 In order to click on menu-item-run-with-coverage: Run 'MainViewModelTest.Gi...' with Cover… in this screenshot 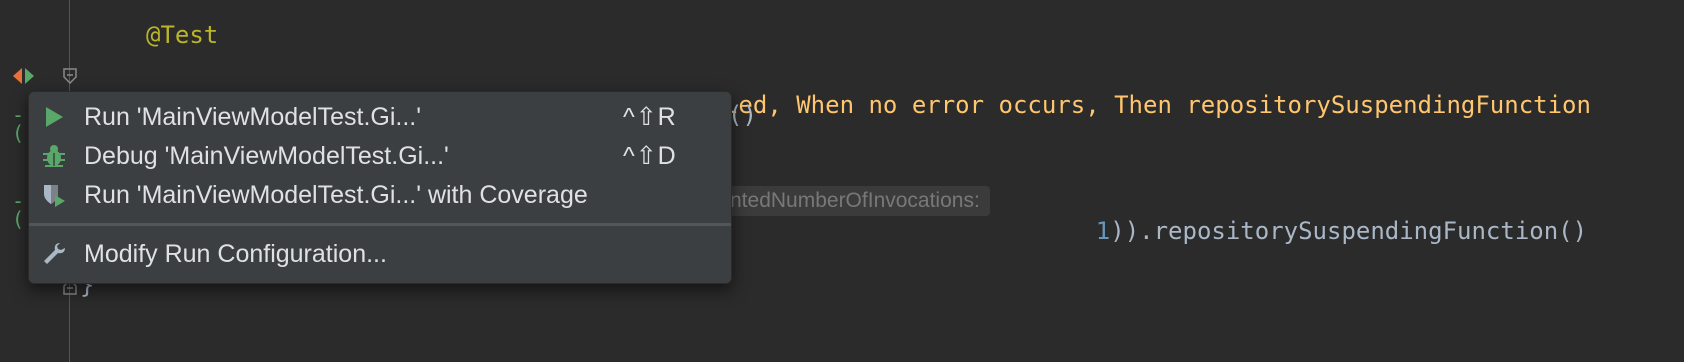, I will do `click(380, 195)`.